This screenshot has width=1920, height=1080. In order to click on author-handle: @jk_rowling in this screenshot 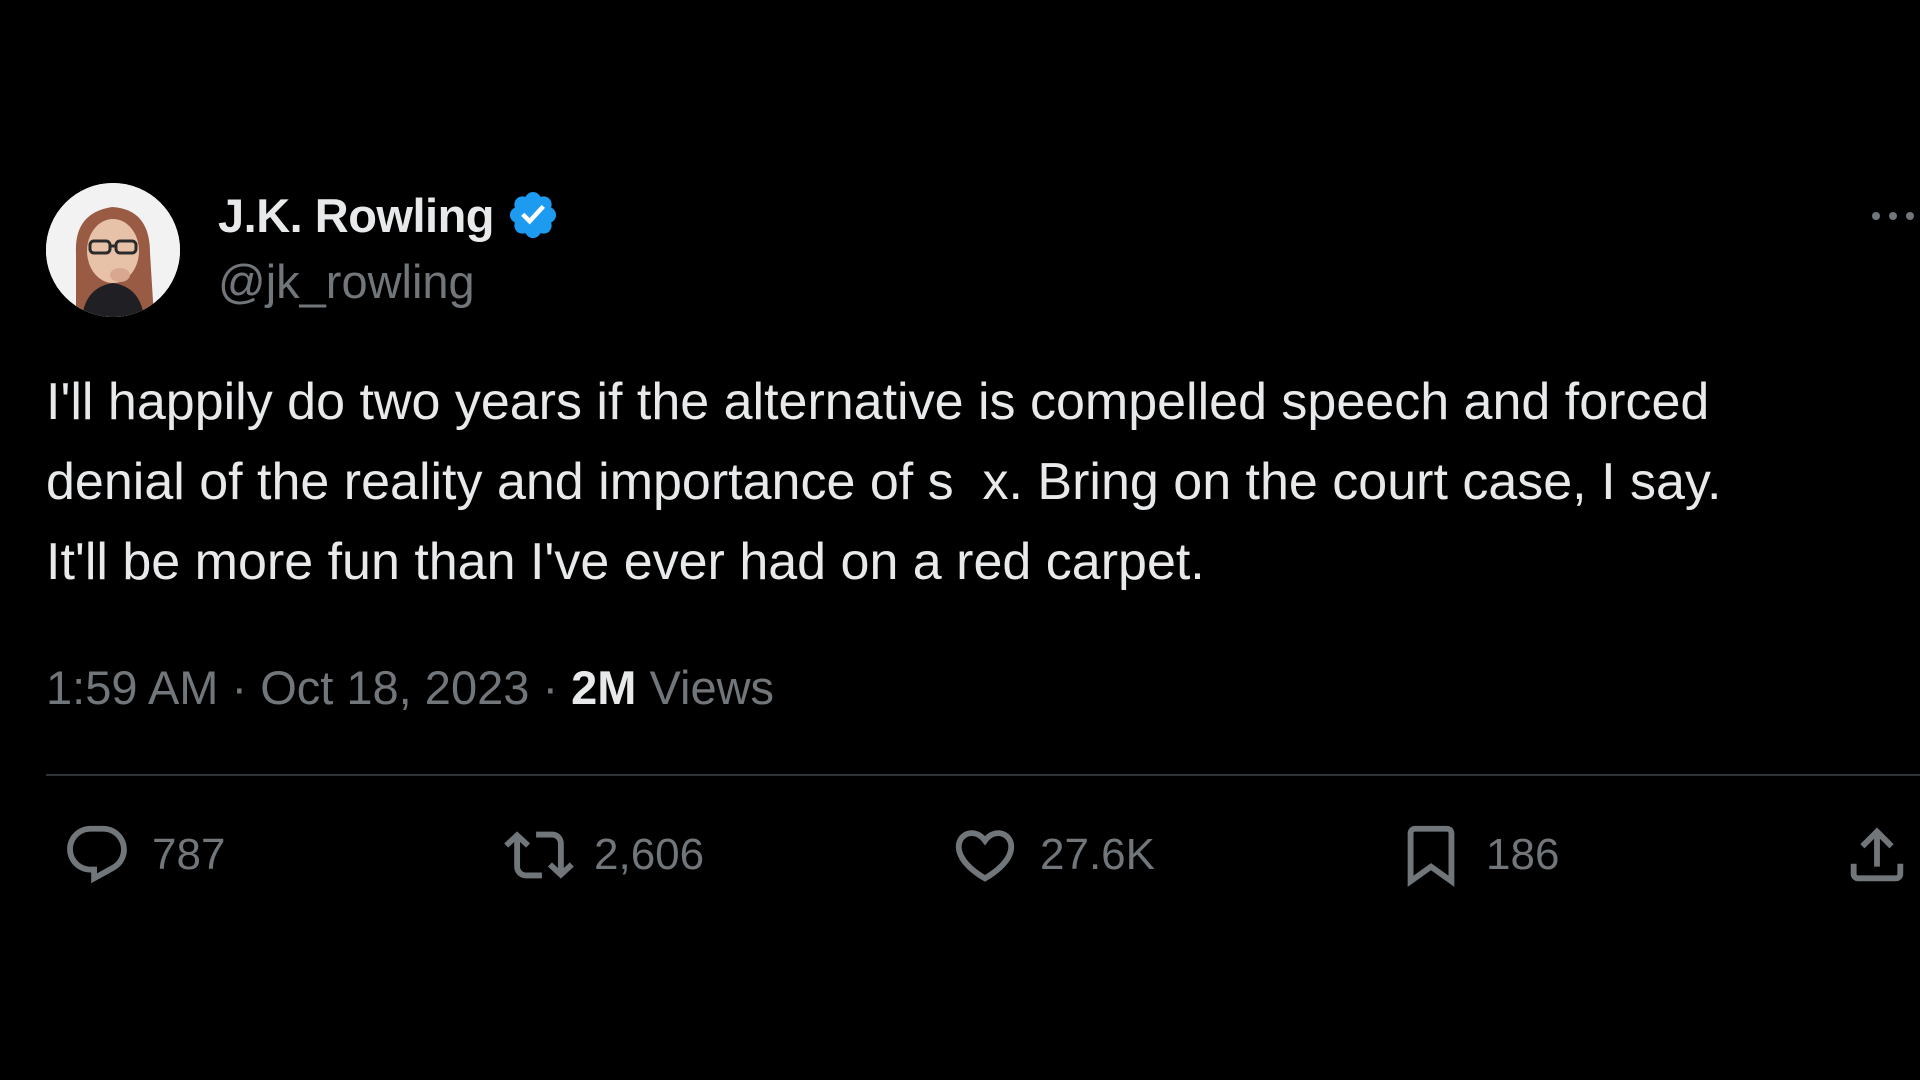, I will do `click(346, 281)`.